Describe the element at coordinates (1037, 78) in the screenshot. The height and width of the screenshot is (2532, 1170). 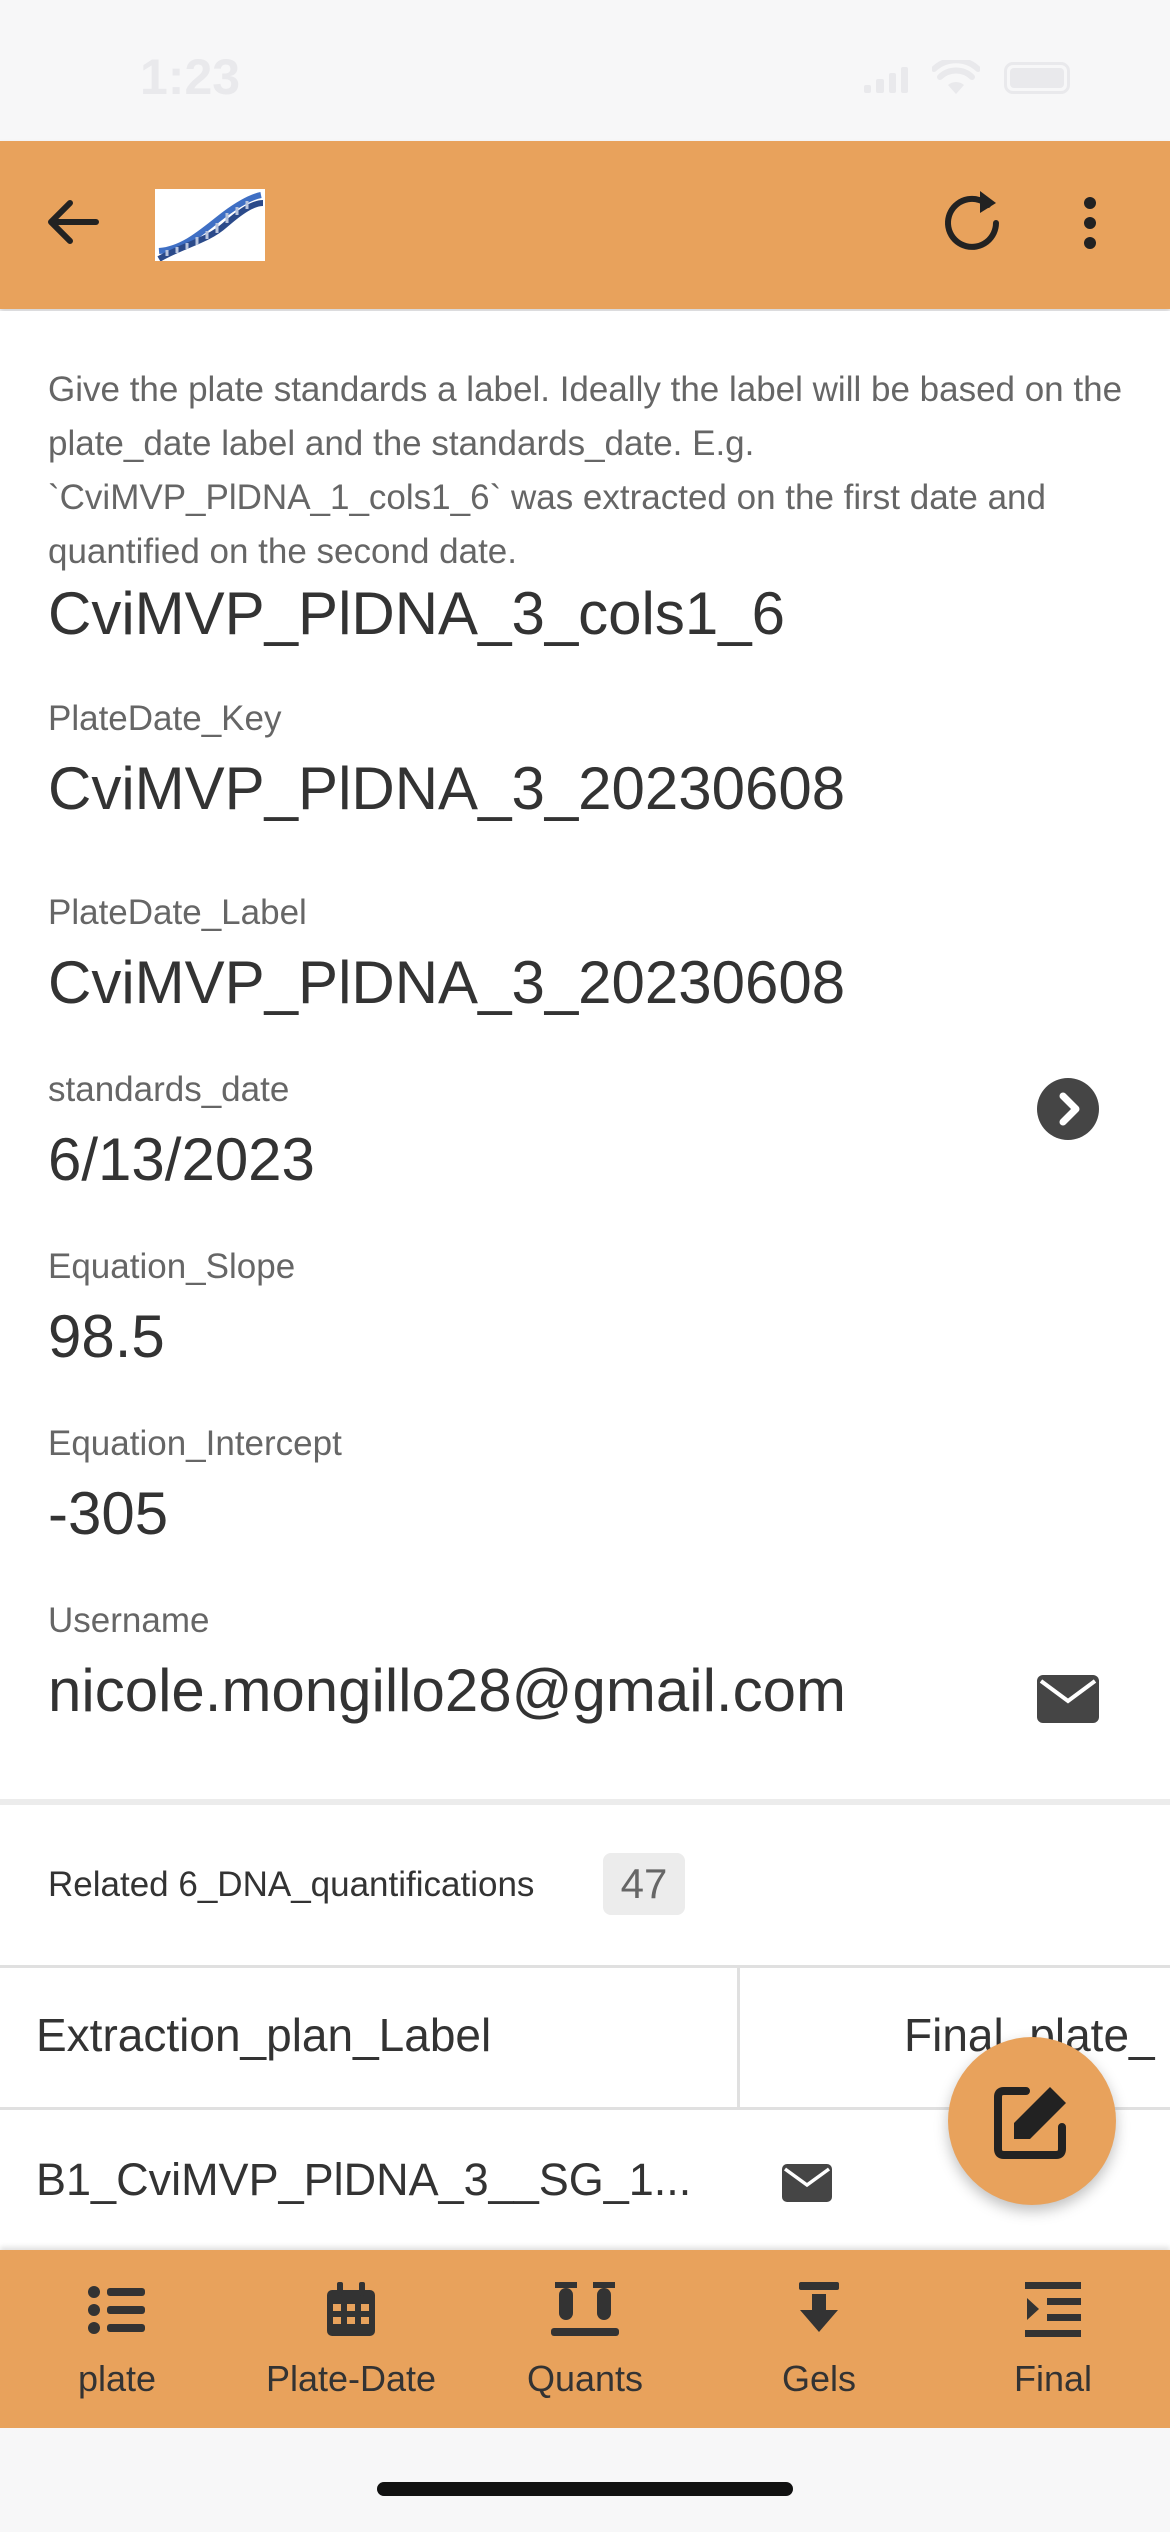
I see `battery-icon` at that location.